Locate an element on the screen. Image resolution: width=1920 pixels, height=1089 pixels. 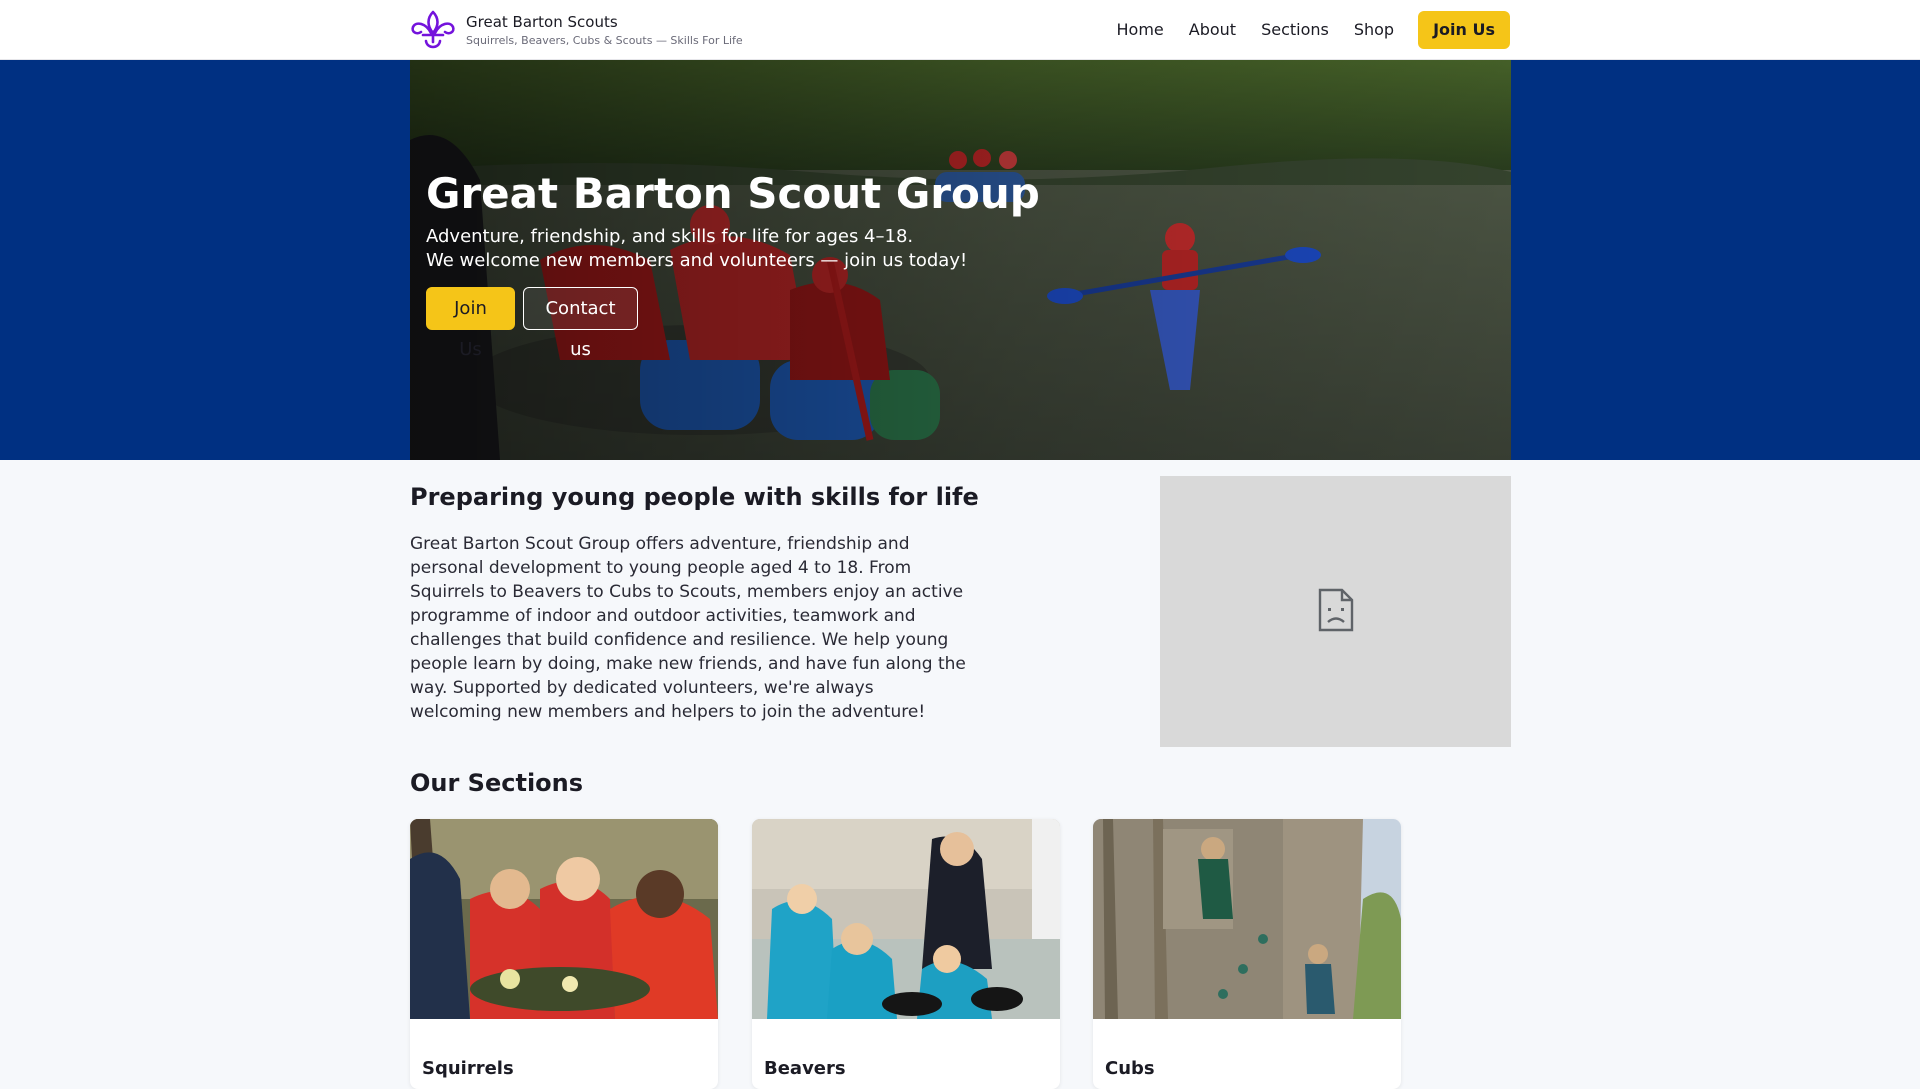
section-card-cubs: Cubs is located at coordinates (1247, 954).